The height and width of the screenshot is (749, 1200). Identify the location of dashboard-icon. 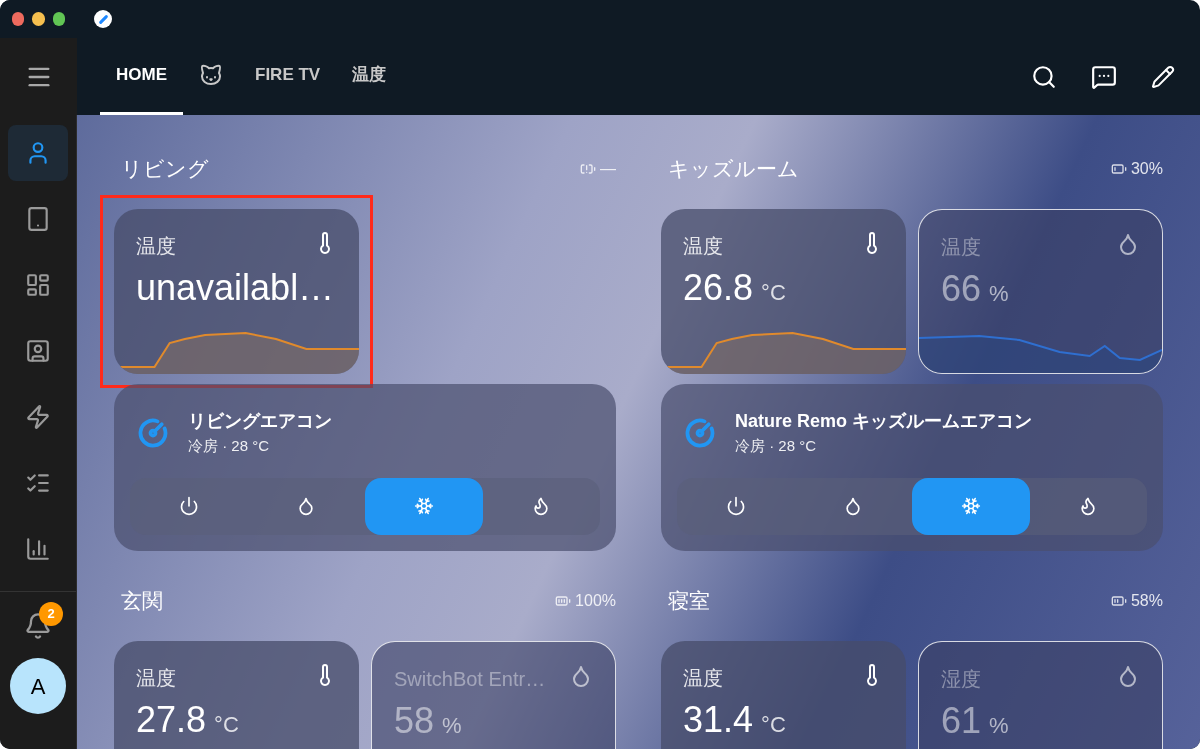
(38, 285).